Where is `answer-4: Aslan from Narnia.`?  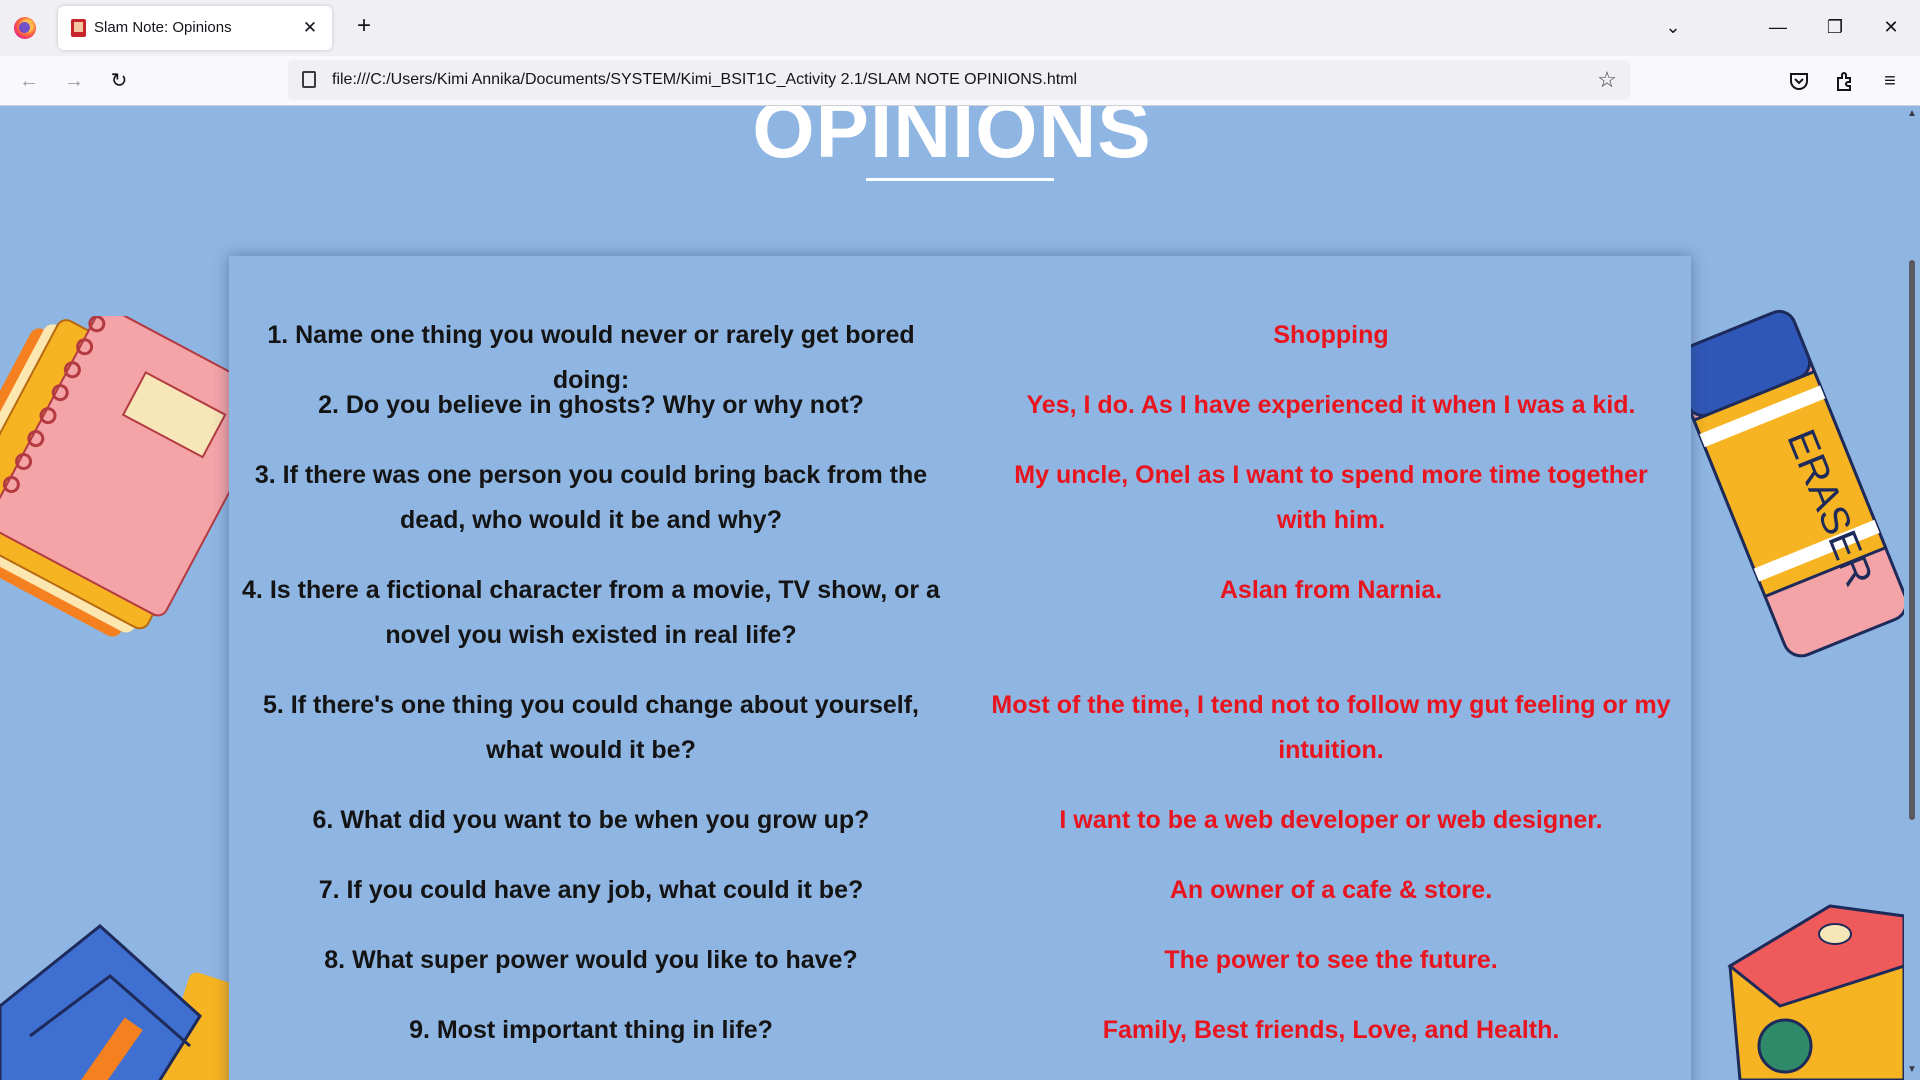
answer-4: Aslan from Narnia. is located at coordinates (1331, 590).